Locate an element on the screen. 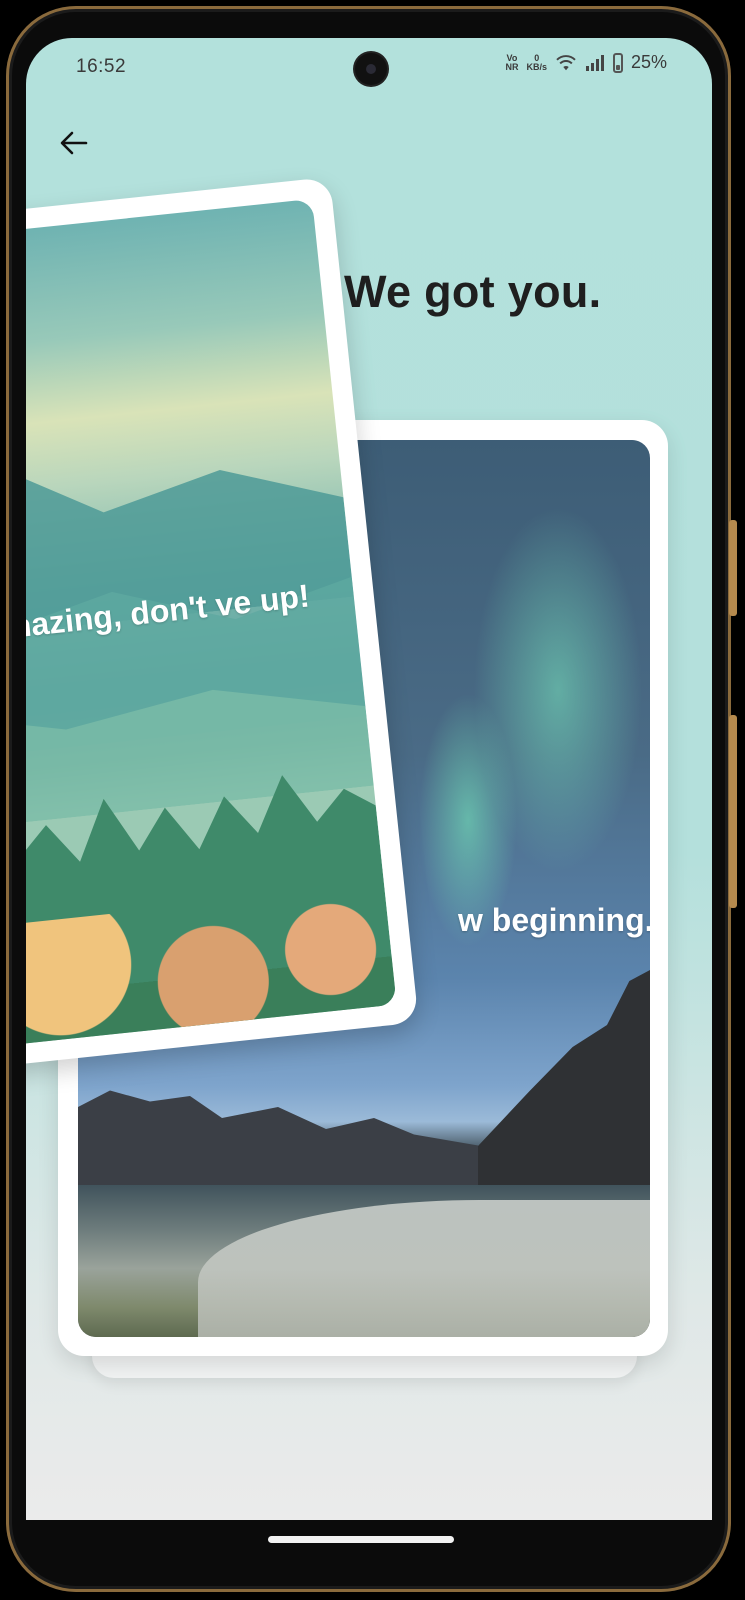 The image size is (745, 1600). power-button is located at coordinates (733, 811).